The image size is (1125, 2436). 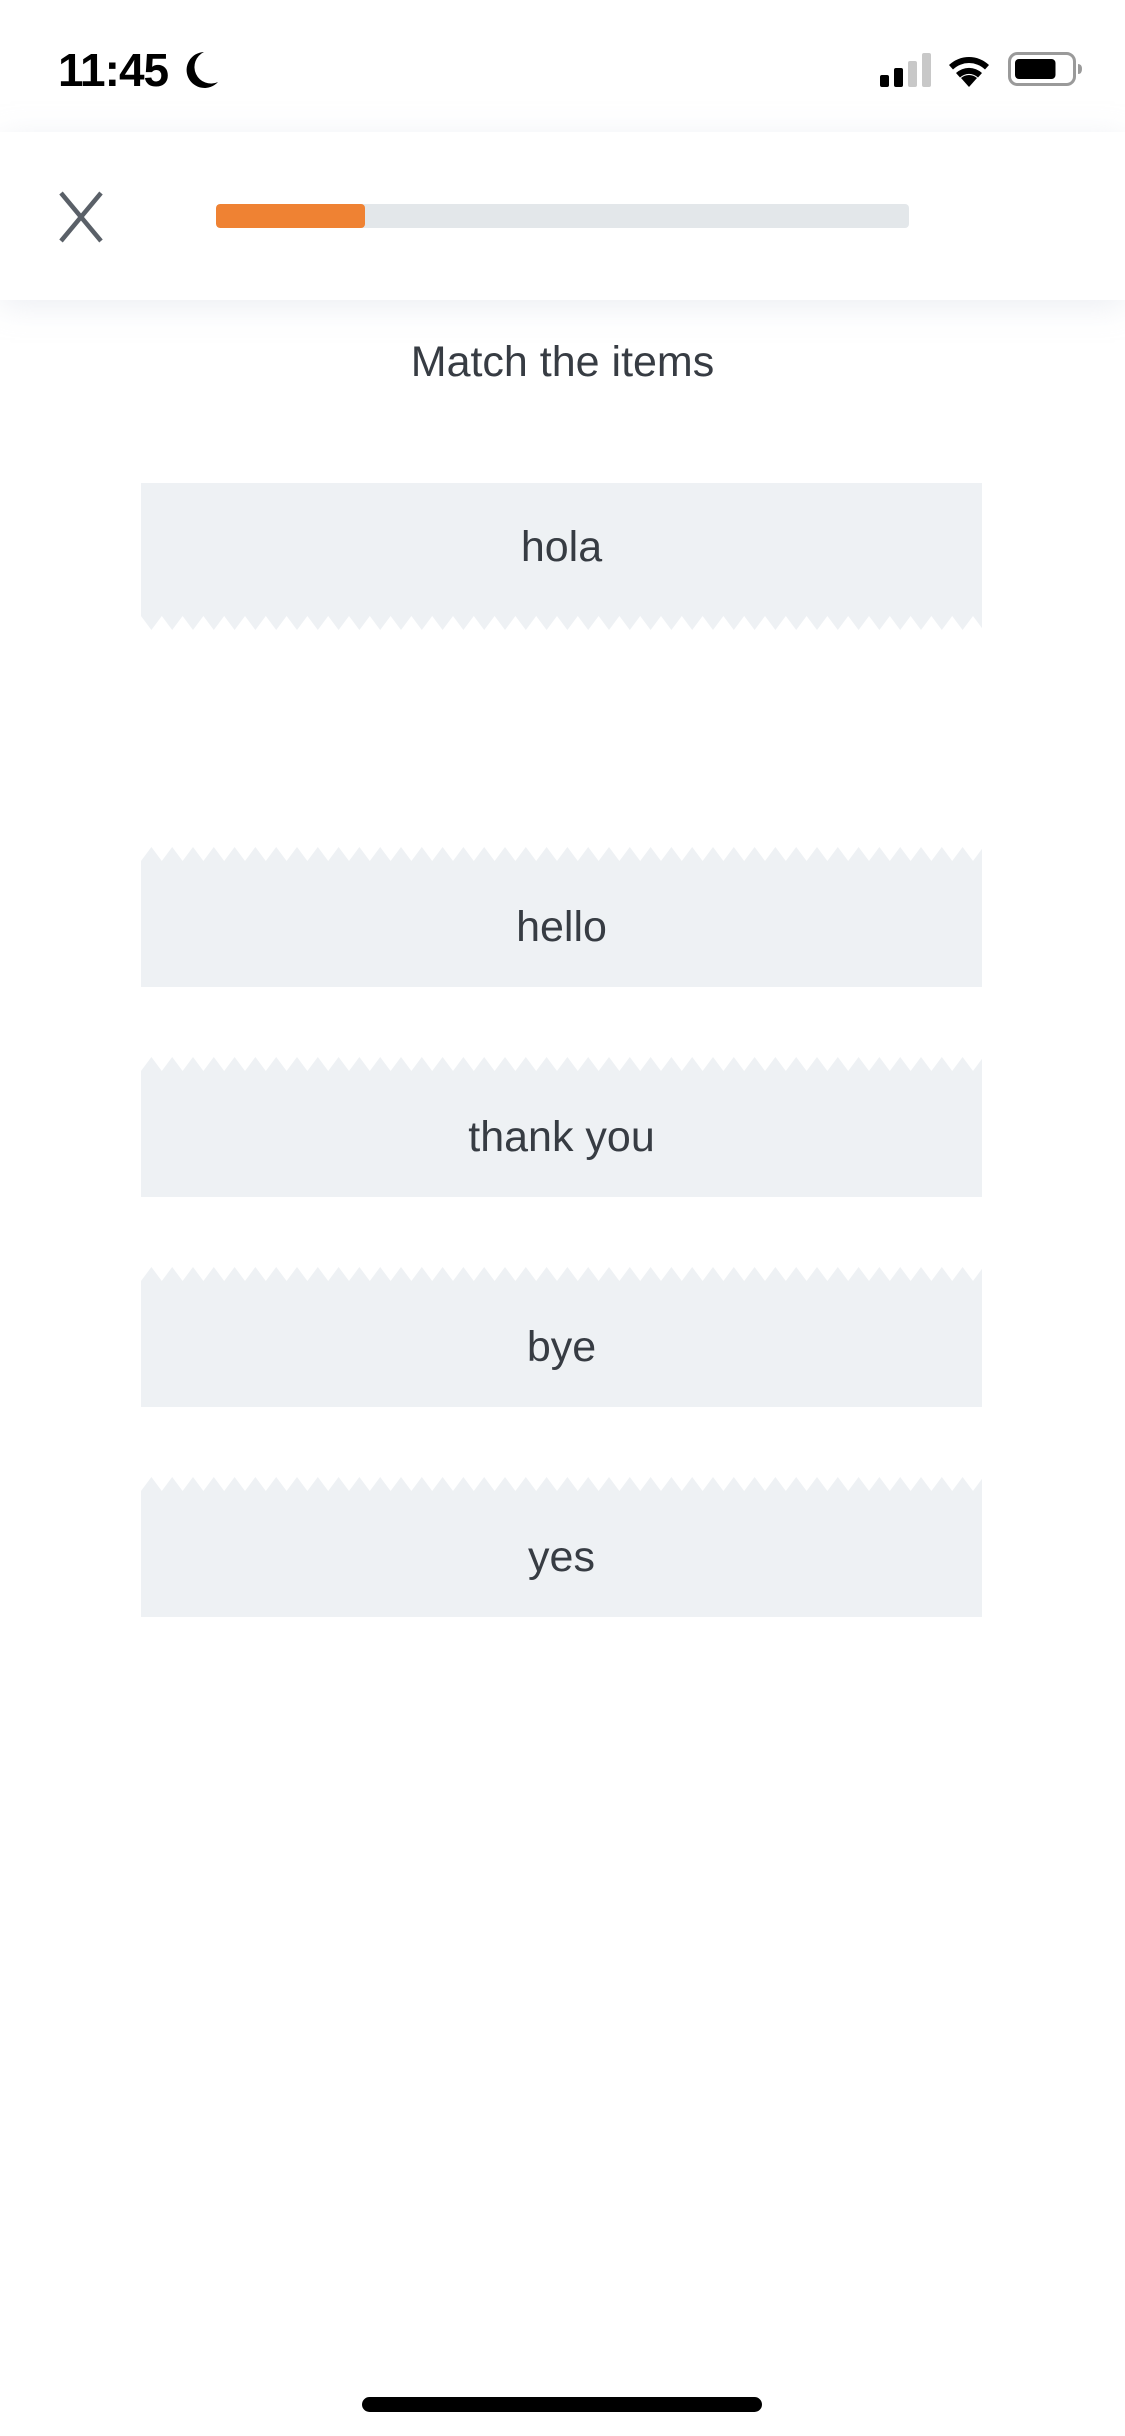 I want to click on answer-label: thank you, so click(x=561, y=1136).